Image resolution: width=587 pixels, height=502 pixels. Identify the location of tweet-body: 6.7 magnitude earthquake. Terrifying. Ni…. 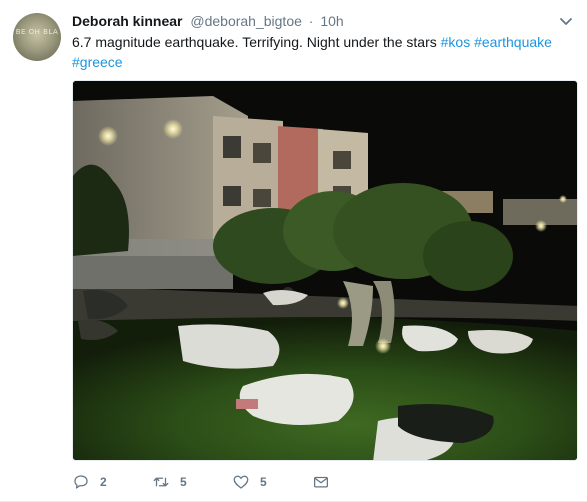
(254, 42).